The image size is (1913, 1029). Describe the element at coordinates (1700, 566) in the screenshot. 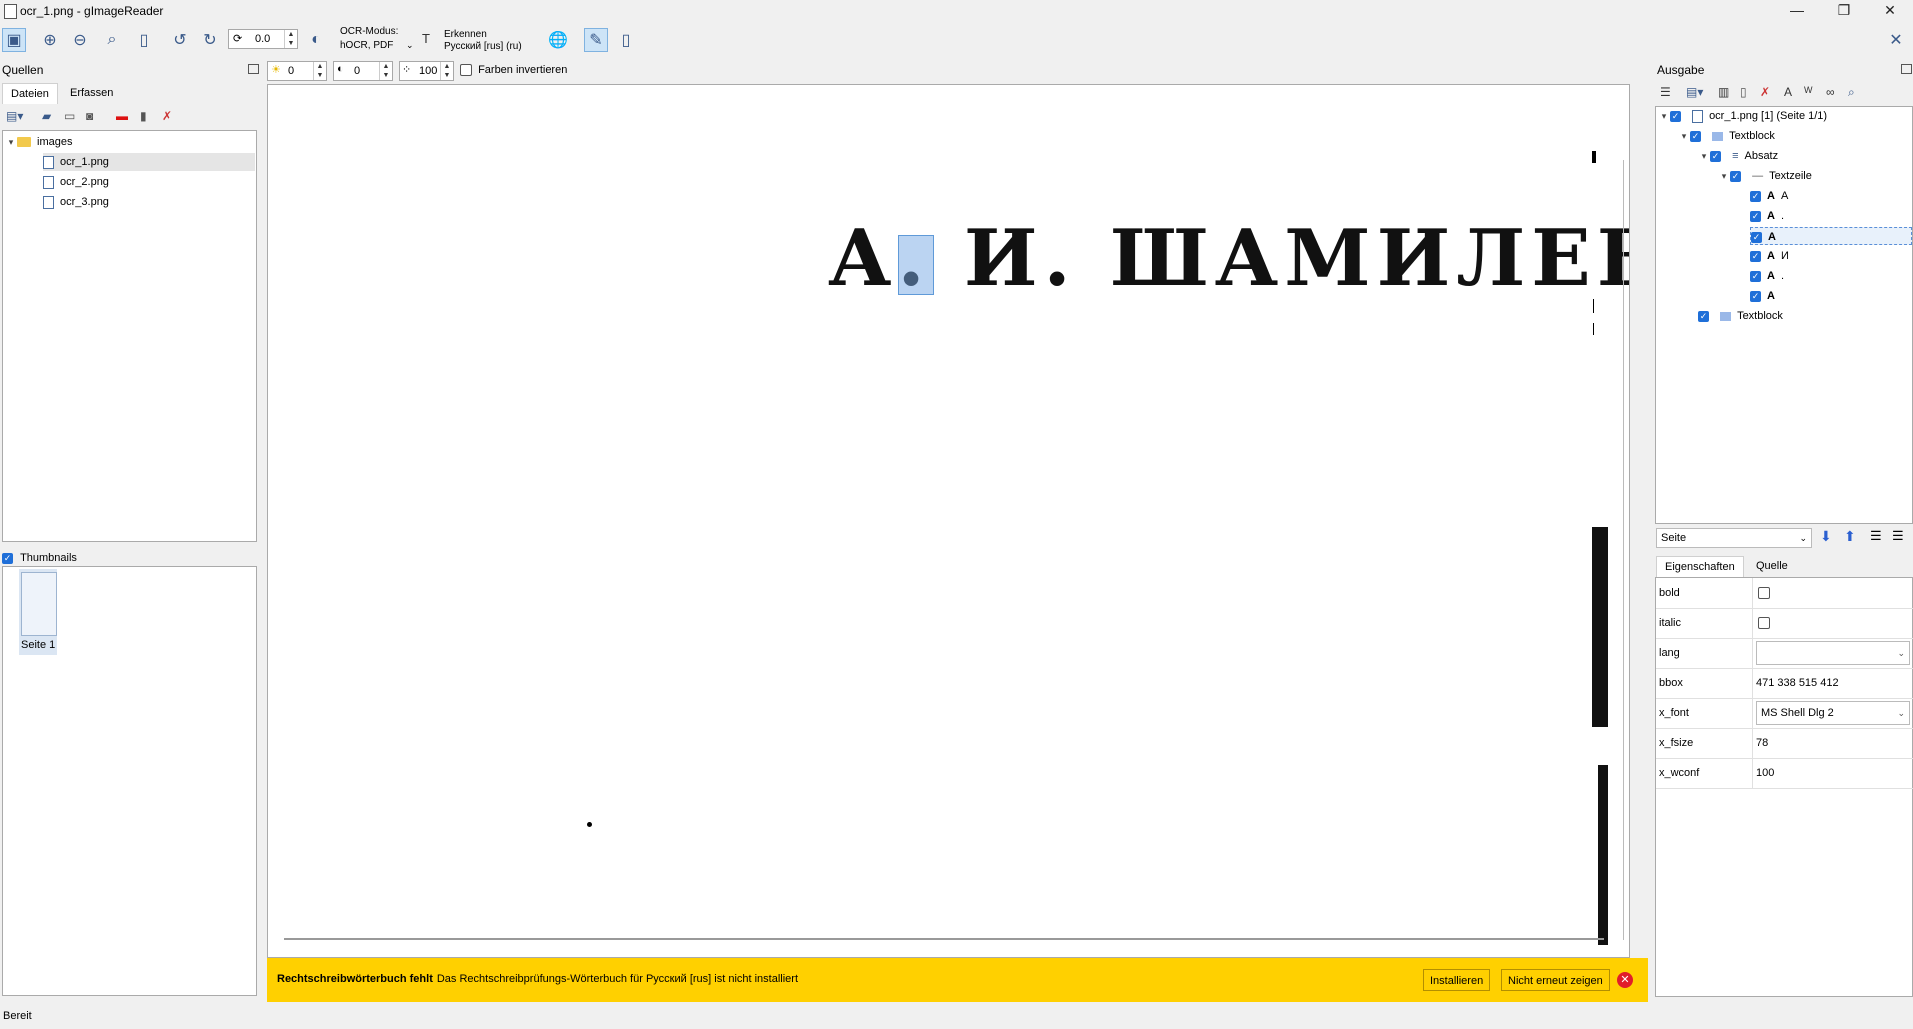

I see `tab-eigenschaften: Eigenschaften` at that location.